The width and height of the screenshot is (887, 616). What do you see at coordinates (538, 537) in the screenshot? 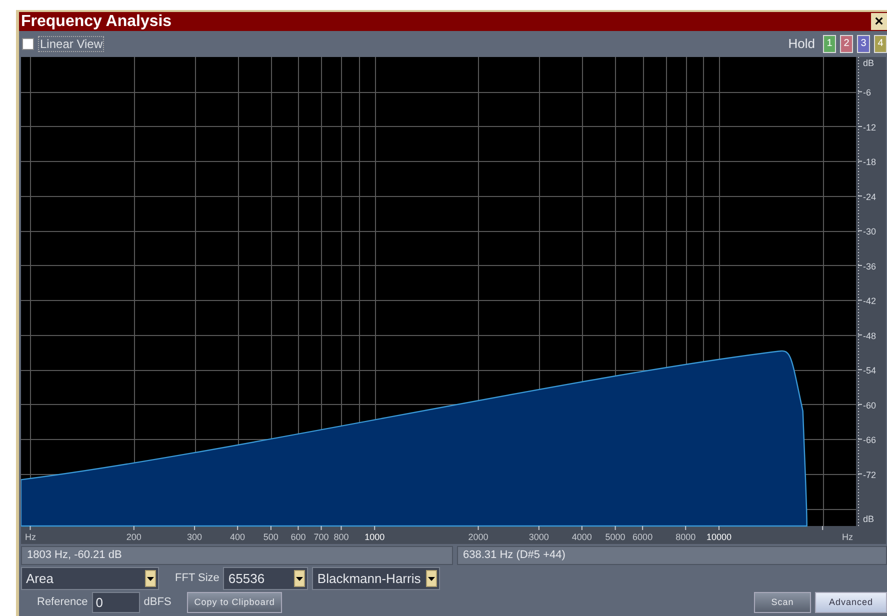
I see `x-tick-label: 3000` at bounding box center [538, 537].